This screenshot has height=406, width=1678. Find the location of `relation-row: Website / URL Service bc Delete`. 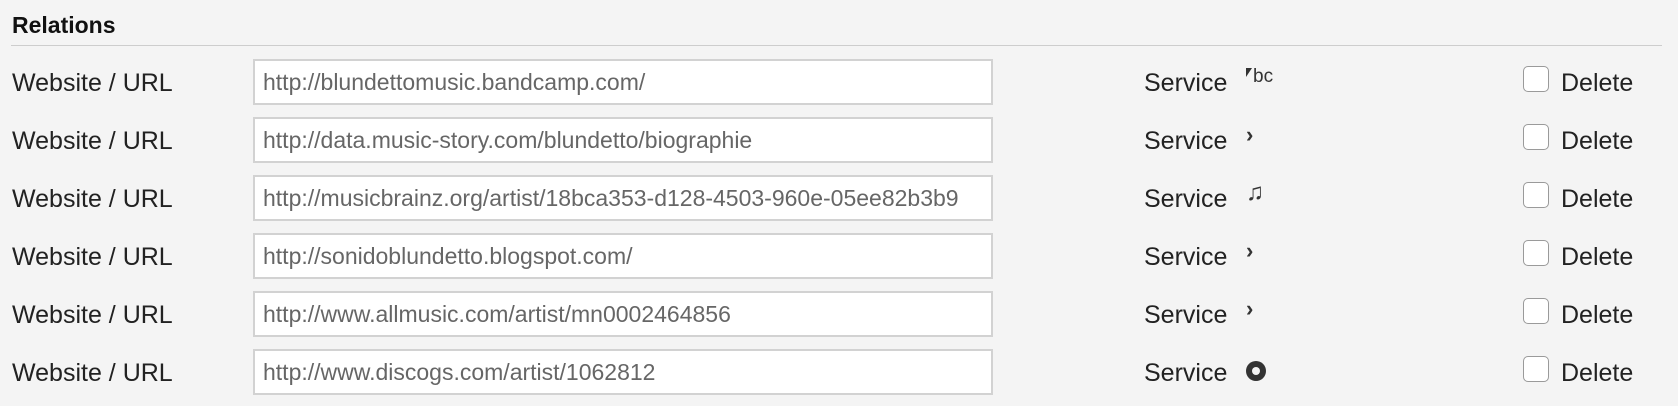

relation-row: Website / URL Service bc Delete is located at coordinates (839, 87).